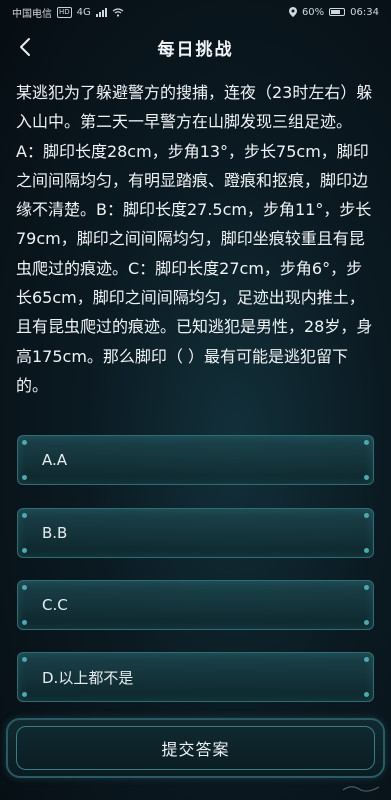 The height and width of the screenshot is (800, 391). Describe the element at coordinates (292, 12) in the screenshot. I see `location-icon` at that location.